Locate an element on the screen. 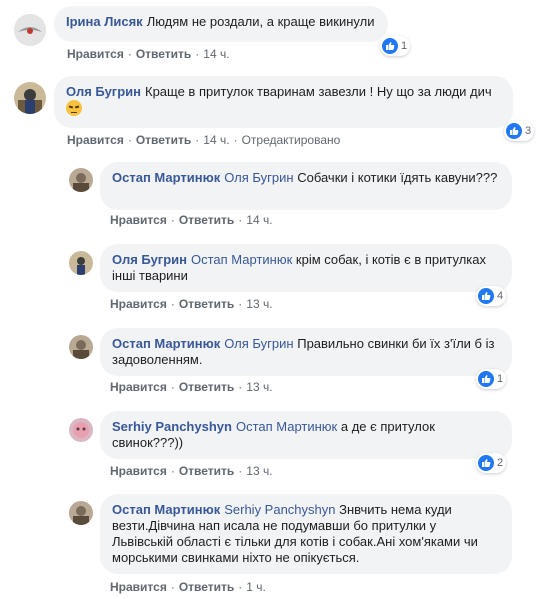 This screenshot has height=599, width=547. reaction-count: 2 is located at coordinates (491, 463).